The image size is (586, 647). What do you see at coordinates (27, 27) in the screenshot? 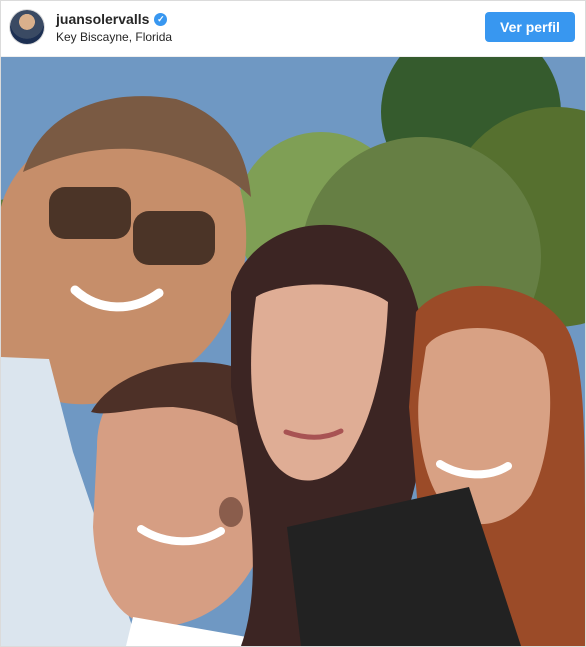
I see `avatar` at bounding box center [27, 27].